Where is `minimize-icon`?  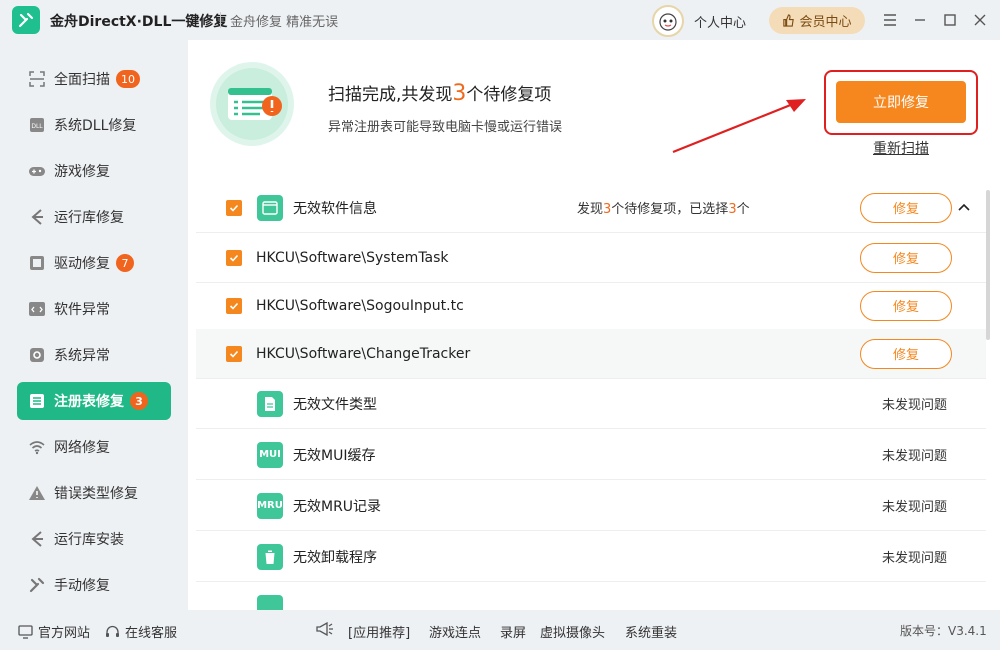 minimize-icon is located at coordinates (920, 20).